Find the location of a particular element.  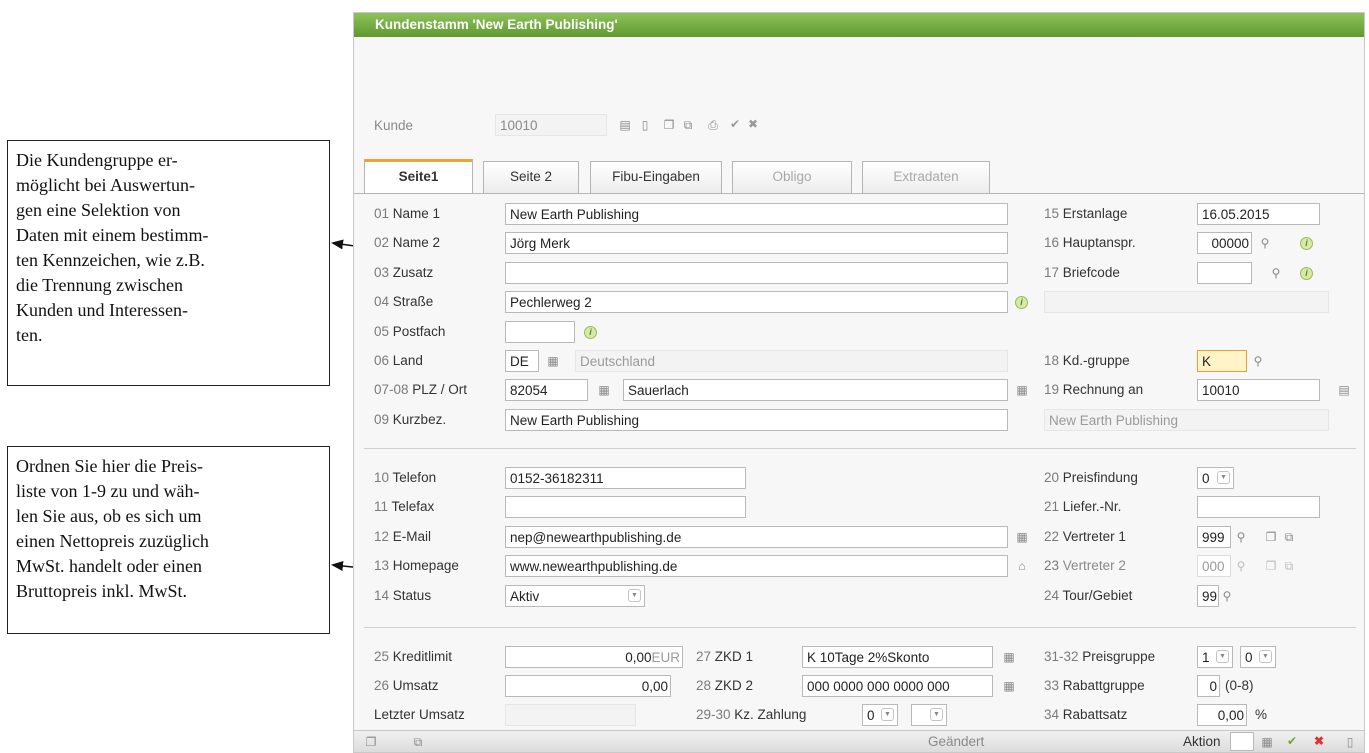

kreditlimit-field: 0,00EUR is located at coordinates (594, 657).